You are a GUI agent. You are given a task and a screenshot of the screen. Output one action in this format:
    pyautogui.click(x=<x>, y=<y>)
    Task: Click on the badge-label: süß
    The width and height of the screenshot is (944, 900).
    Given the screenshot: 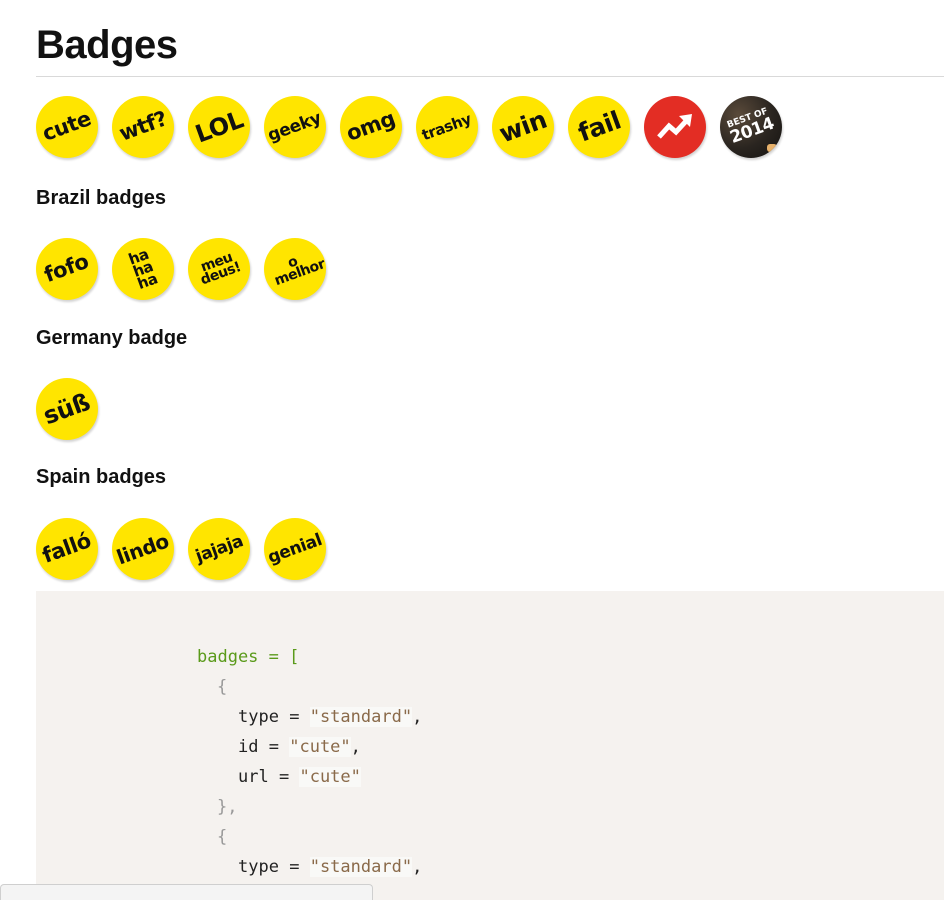 What is the action you would take?
    pyautogui.click(x=66, y=409)
    